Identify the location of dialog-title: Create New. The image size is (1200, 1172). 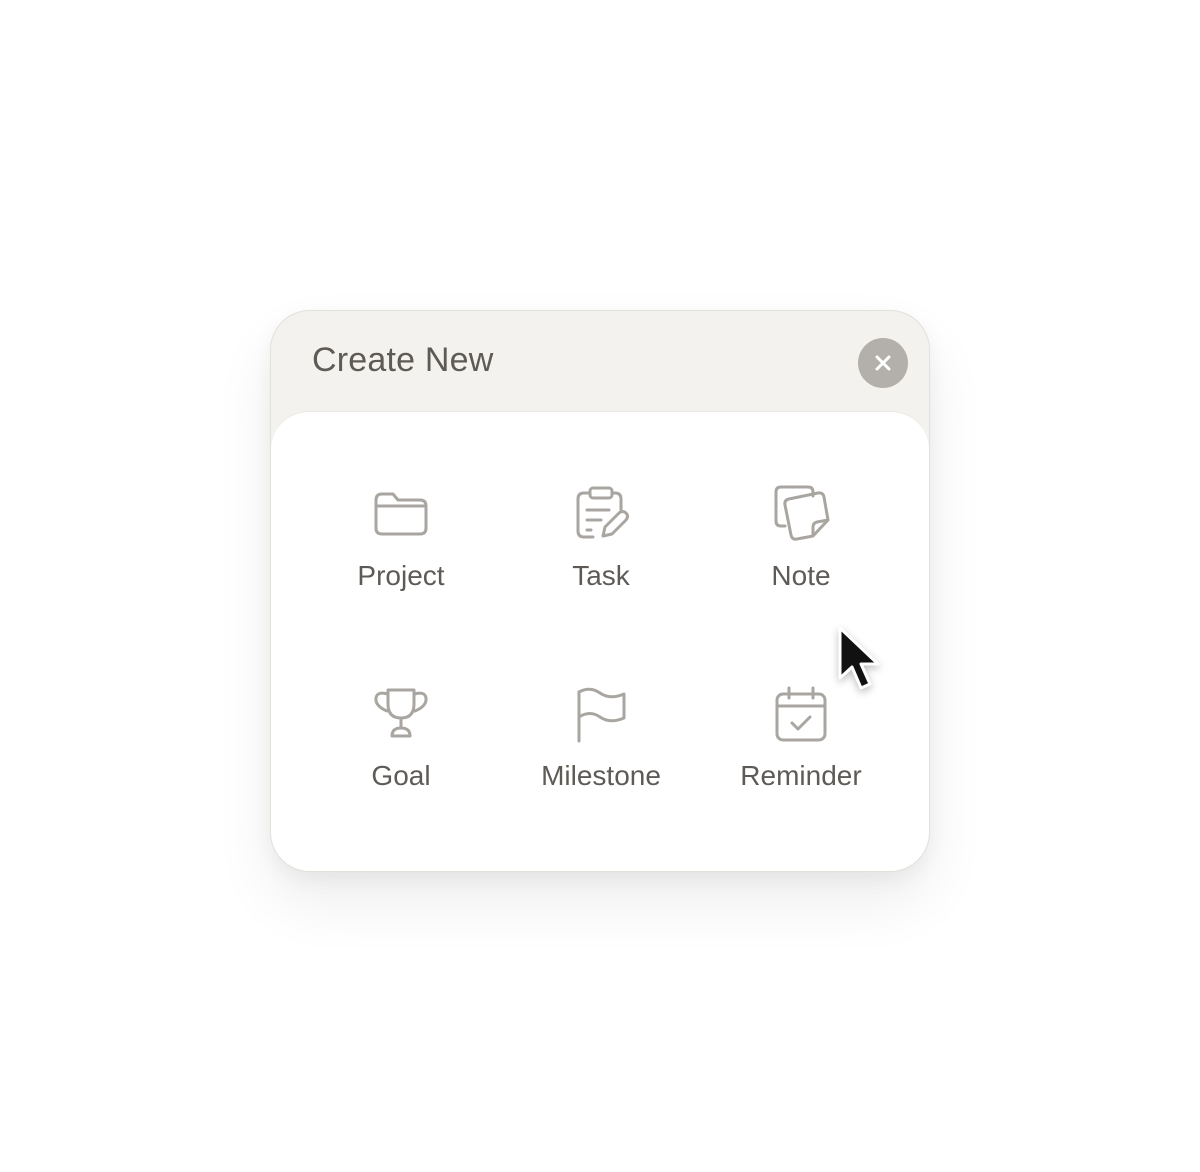
(403, 360).